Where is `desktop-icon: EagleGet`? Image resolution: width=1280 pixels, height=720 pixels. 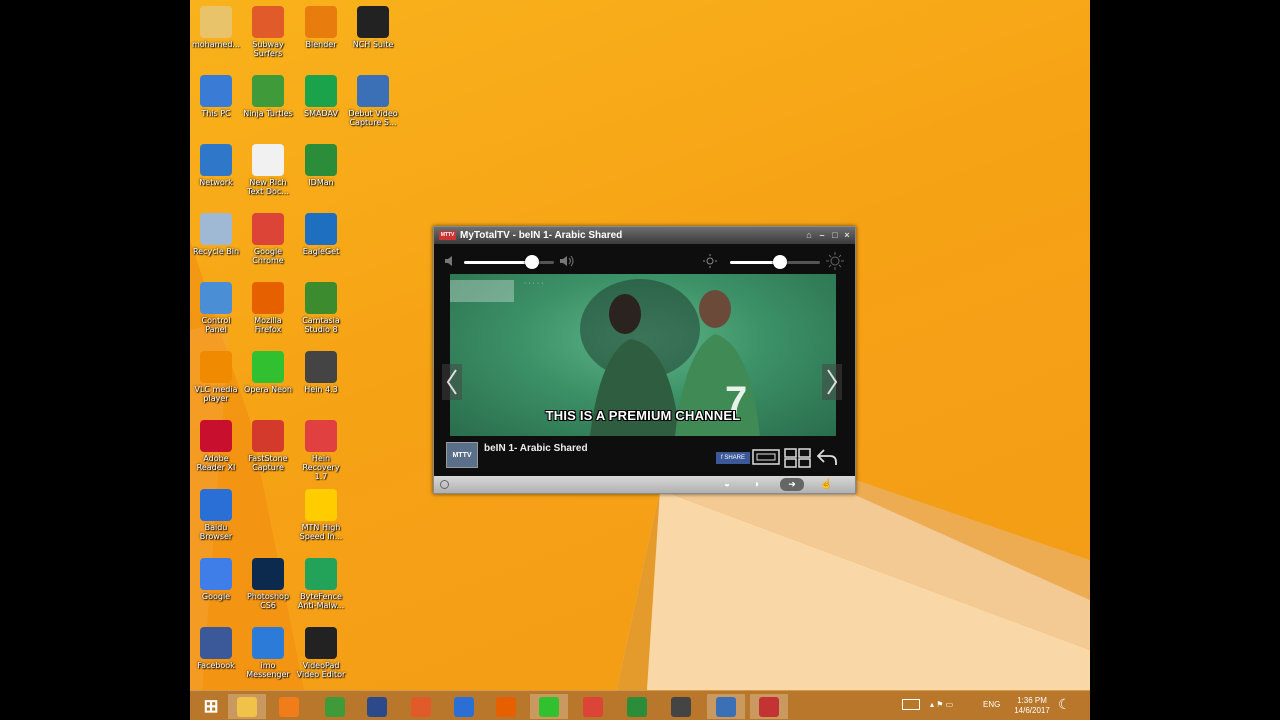 desktop-icon: EagleGet is located at coordinates (321, 243).